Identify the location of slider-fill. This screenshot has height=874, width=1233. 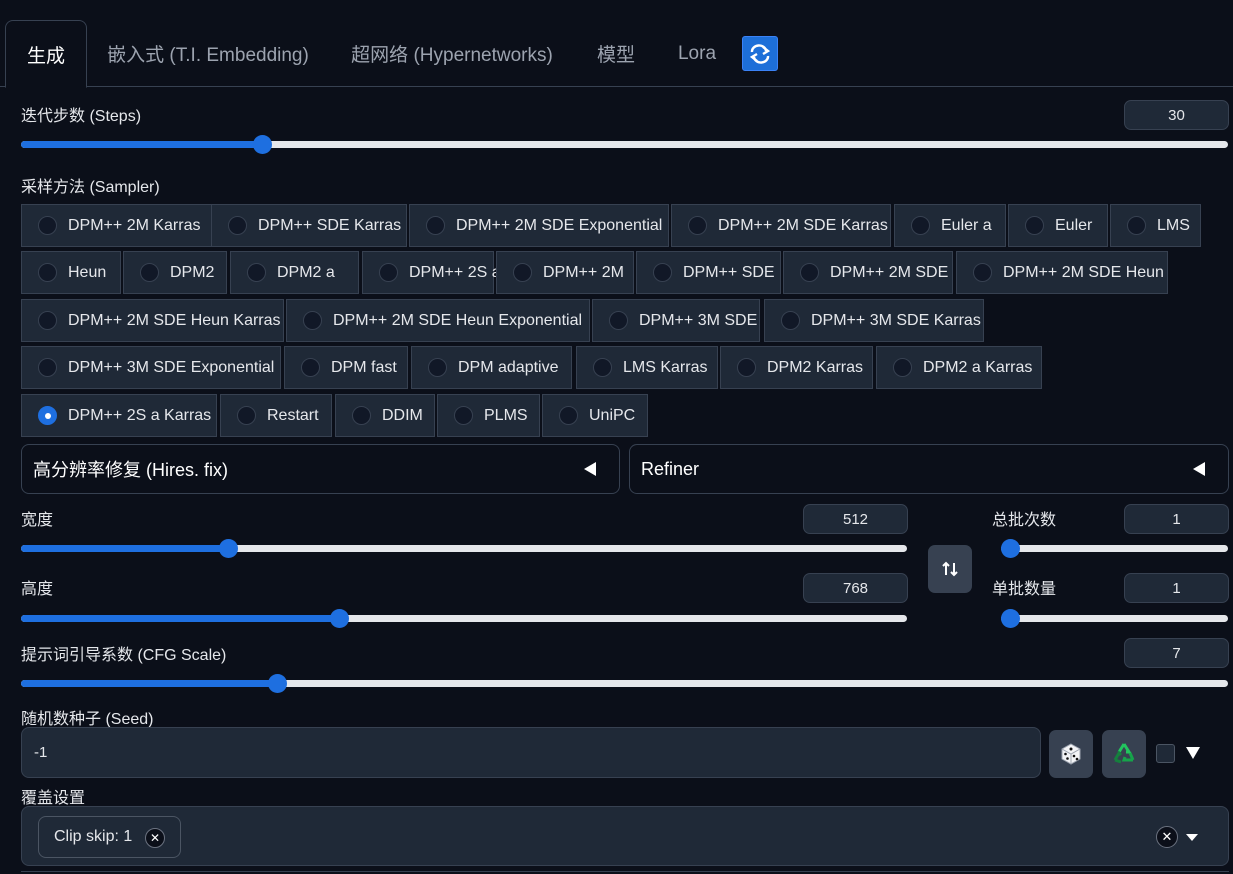
(142, 144).